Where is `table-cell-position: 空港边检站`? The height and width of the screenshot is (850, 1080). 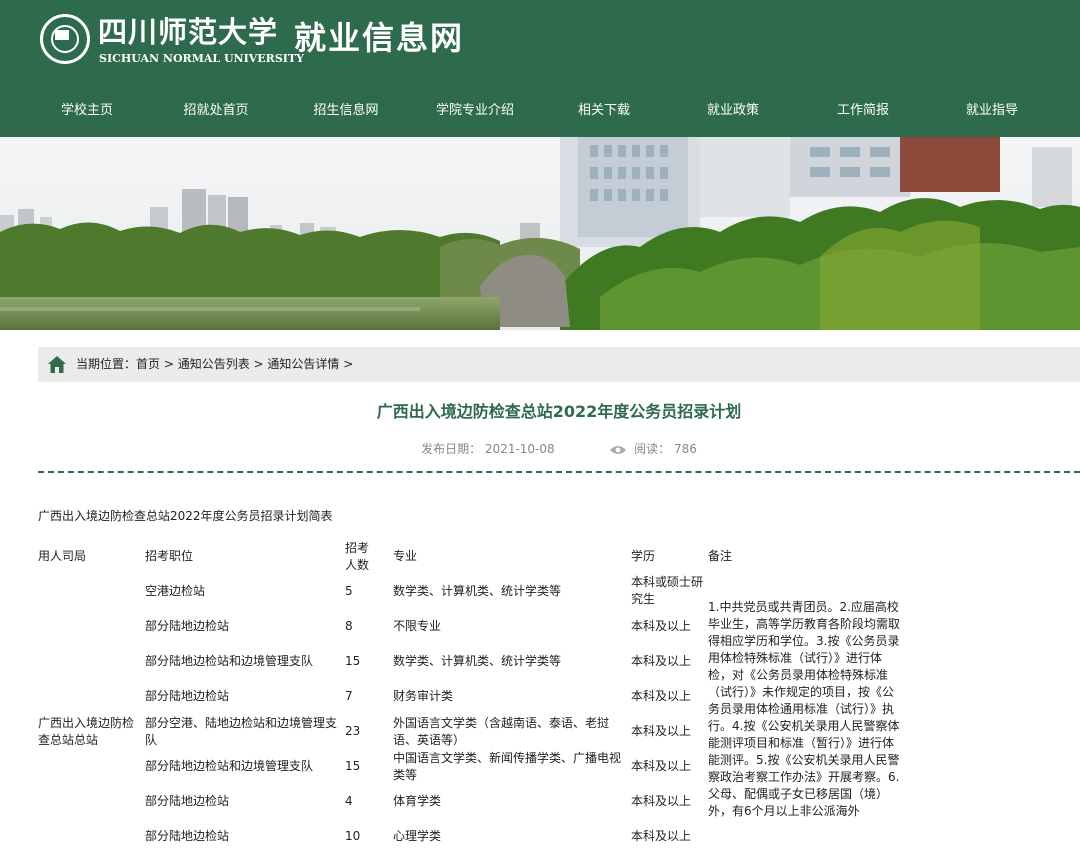 table-cell-position: 空港边检站 is located at coordinates (175, 591).